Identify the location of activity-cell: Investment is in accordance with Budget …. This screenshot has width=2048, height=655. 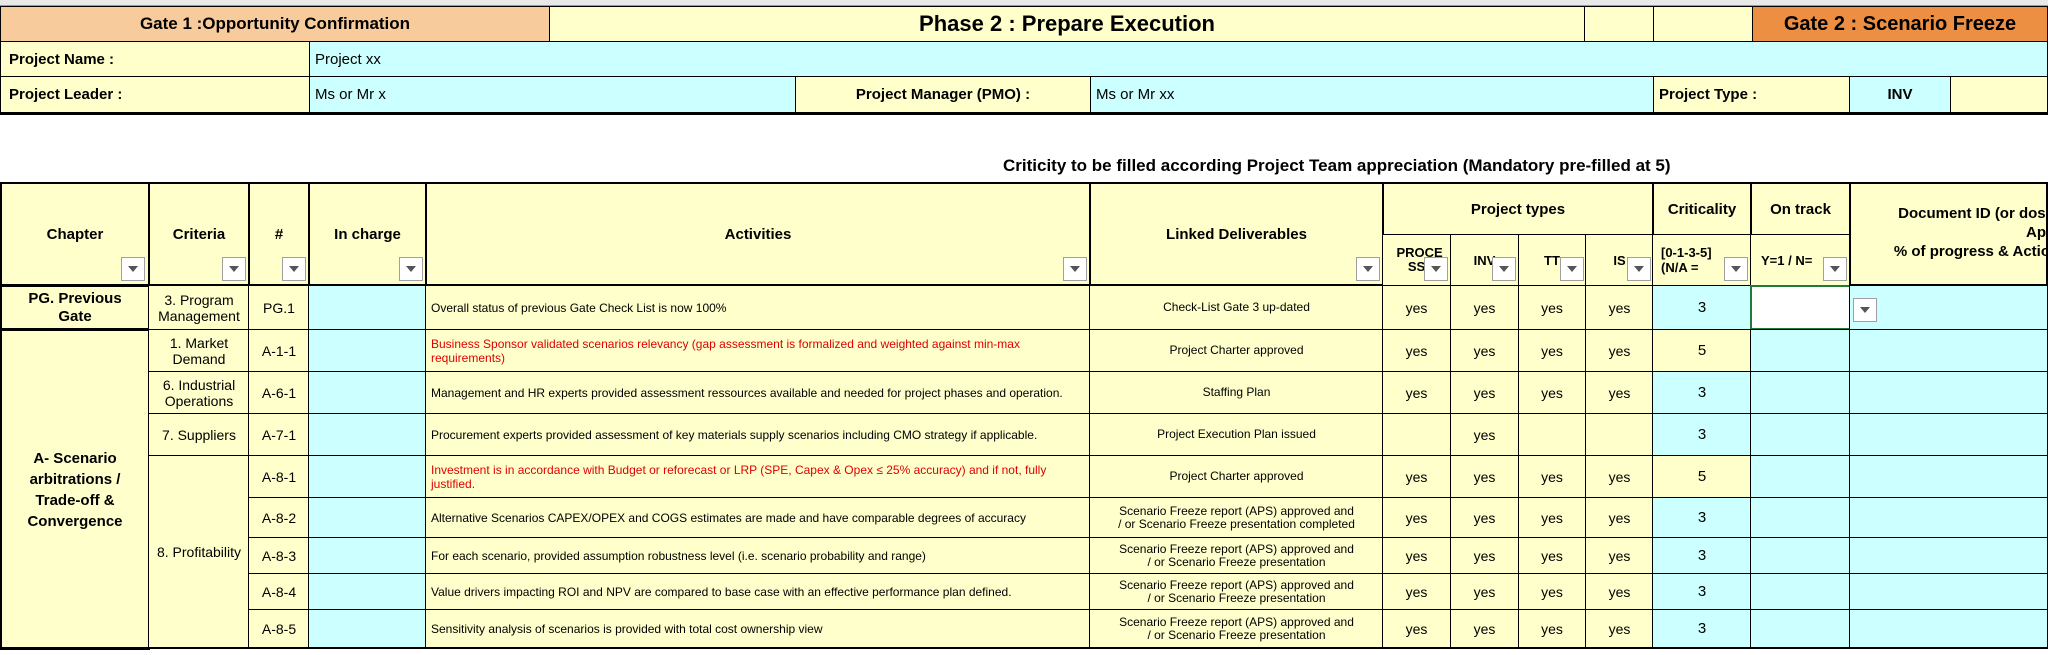
(758, 476).